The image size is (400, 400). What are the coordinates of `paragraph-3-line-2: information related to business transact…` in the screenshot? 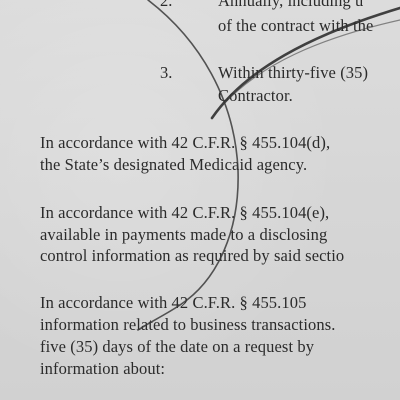 It's located at (188, 324).